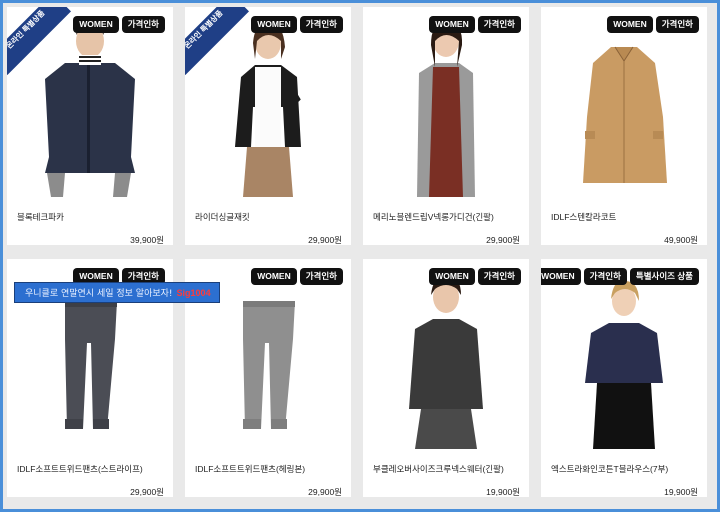 The height and width of the screenshot is (512, 720). I want to click on watermark-banner: 우니클로 연말연시 세일 정보 알아보자! Sig1004, so click(117, 292).